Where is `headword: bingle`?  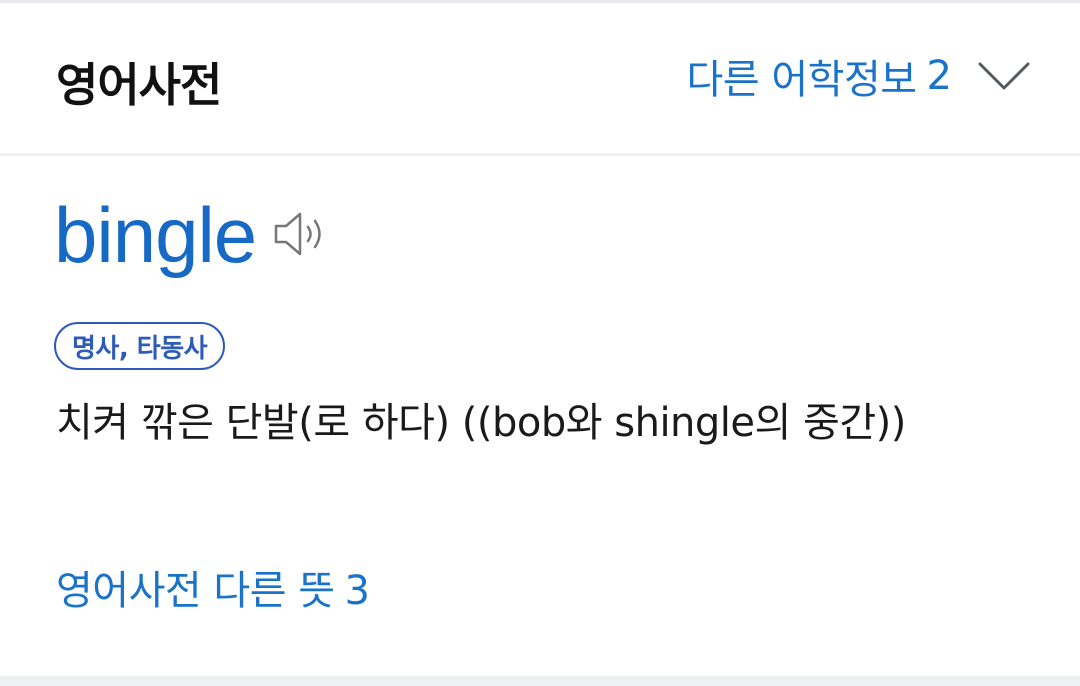 headword: bingle is located at coordinates (155, 235).